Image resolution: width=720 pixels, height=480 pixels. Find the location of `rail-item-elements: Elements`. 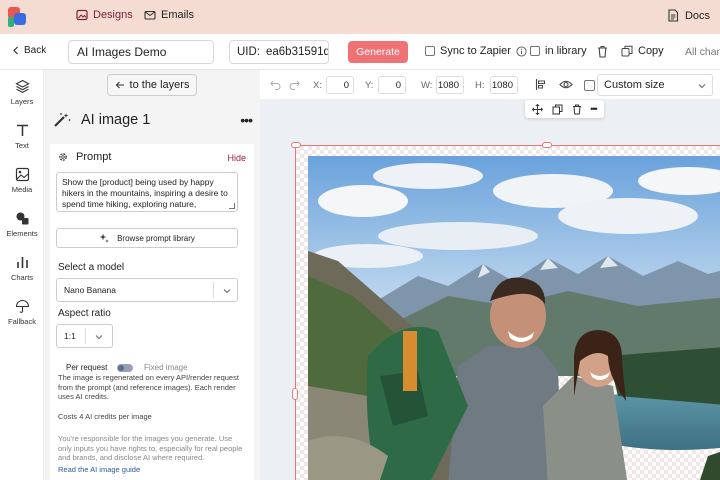

rail-item-elements: Elements is located at coordinates (22, 224).